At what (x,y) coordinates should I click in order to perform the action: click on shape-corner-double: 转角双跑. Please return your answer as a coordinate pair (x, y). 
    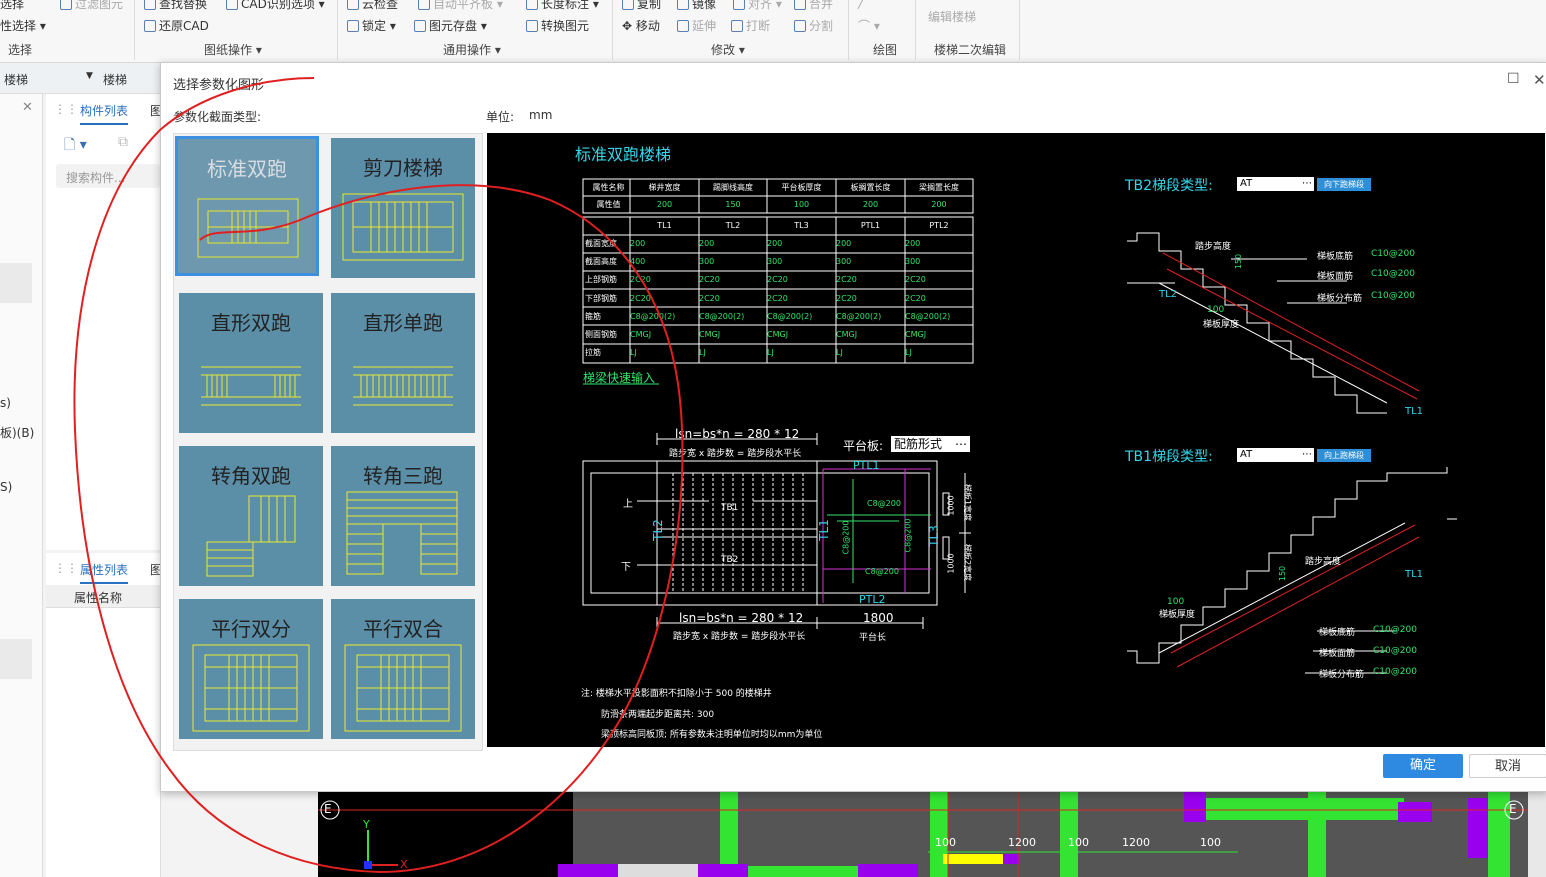
    Looking at the image, I should click on (251, 516).